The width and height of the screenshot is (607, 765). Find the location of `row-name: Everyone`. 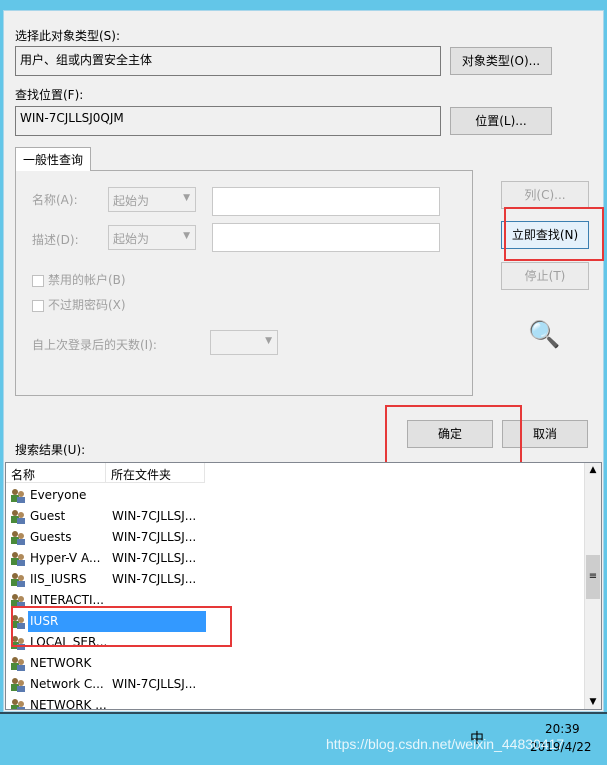

row-name: Everyone is located at coordinates (58, 495).